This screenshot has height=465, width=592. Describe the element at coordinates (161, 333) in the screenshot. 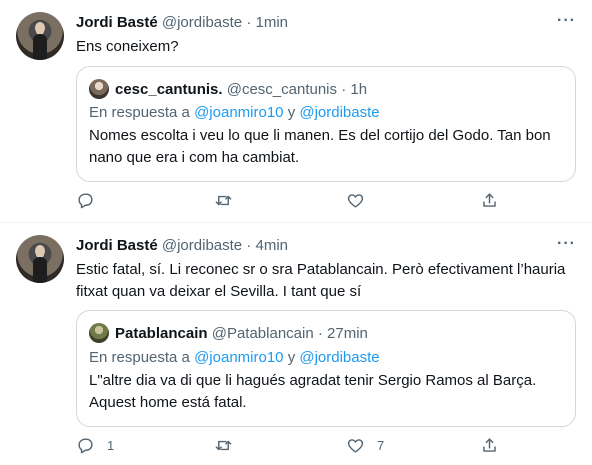

I see `quoted-author-name: Patablancain` at that location.